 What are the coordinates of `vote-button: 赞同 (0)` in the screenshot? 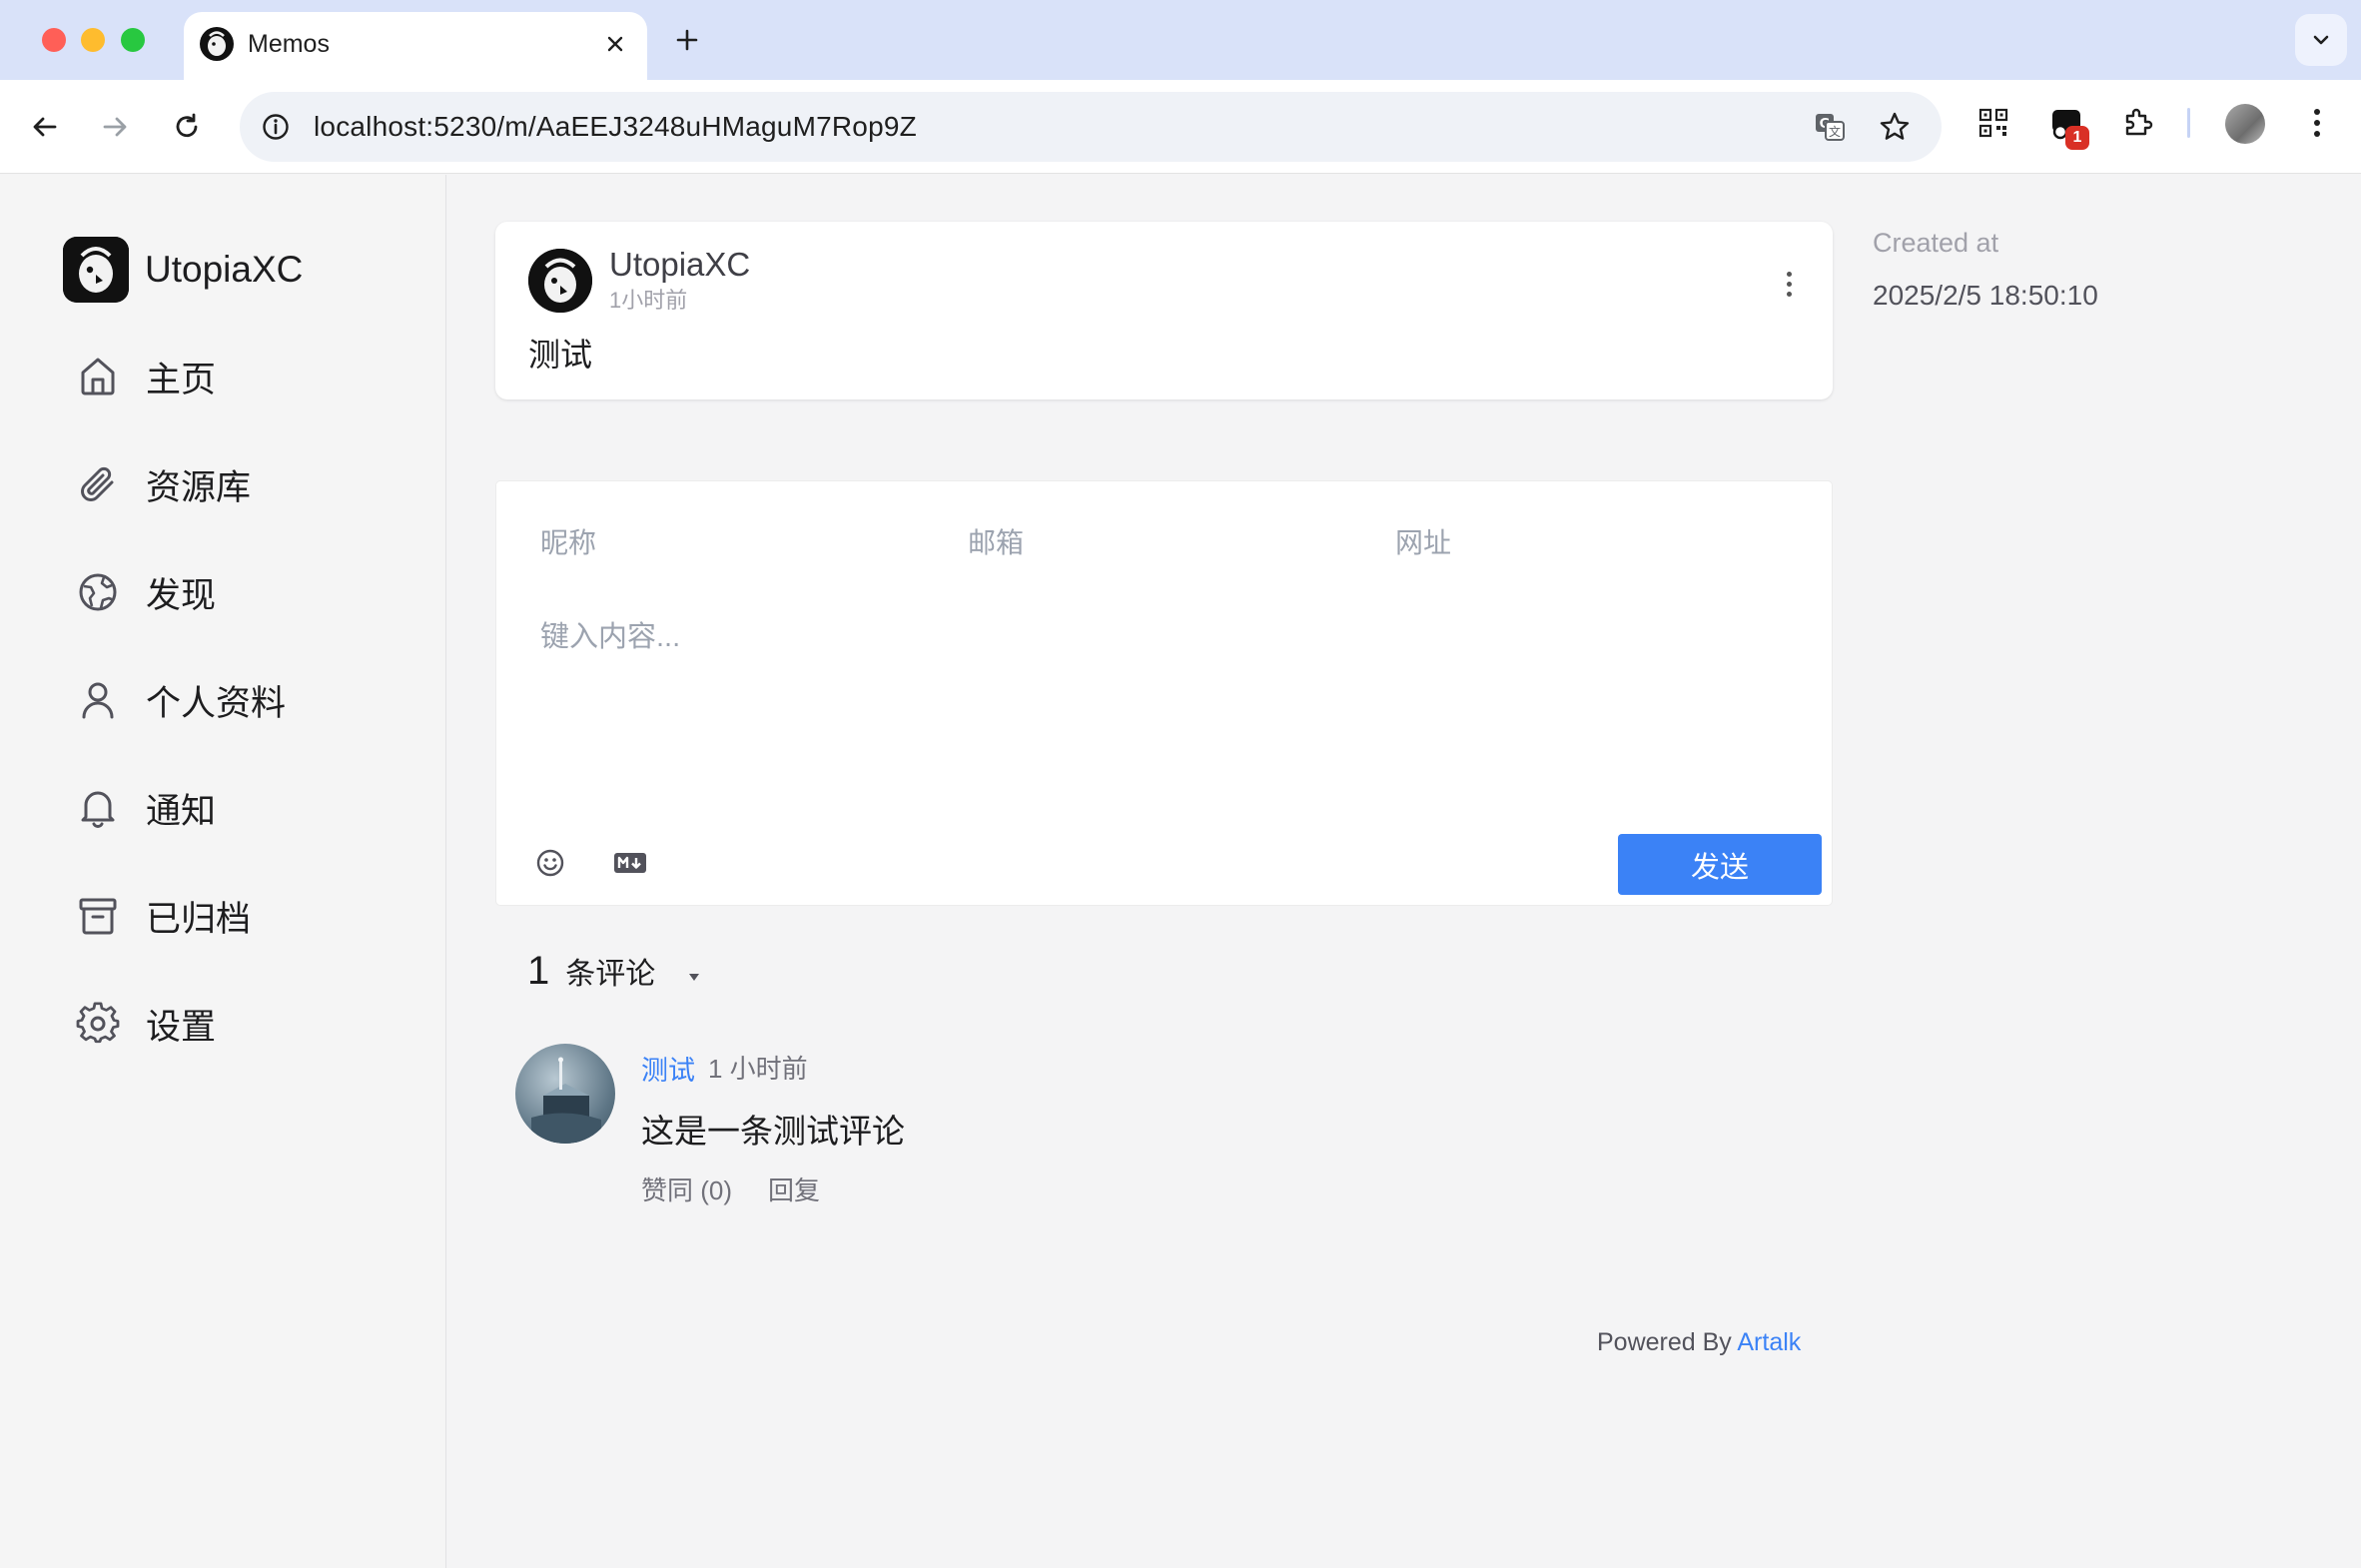 It's located at (686, 1189).